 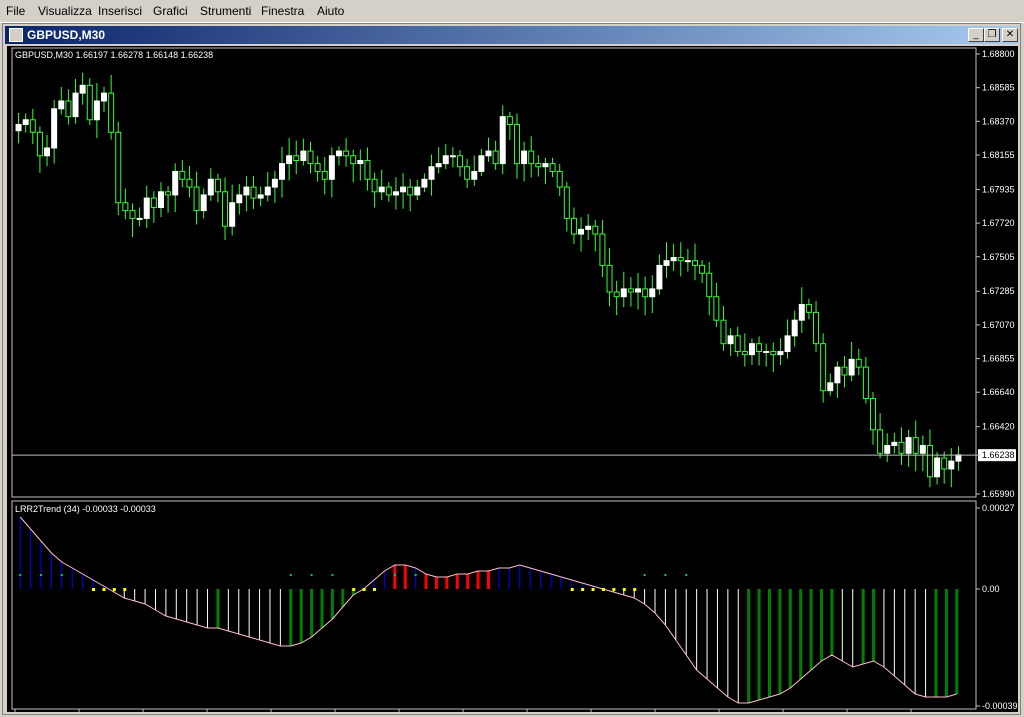 I want to click on restore-icon: ❐, so click(x=992, y=34).